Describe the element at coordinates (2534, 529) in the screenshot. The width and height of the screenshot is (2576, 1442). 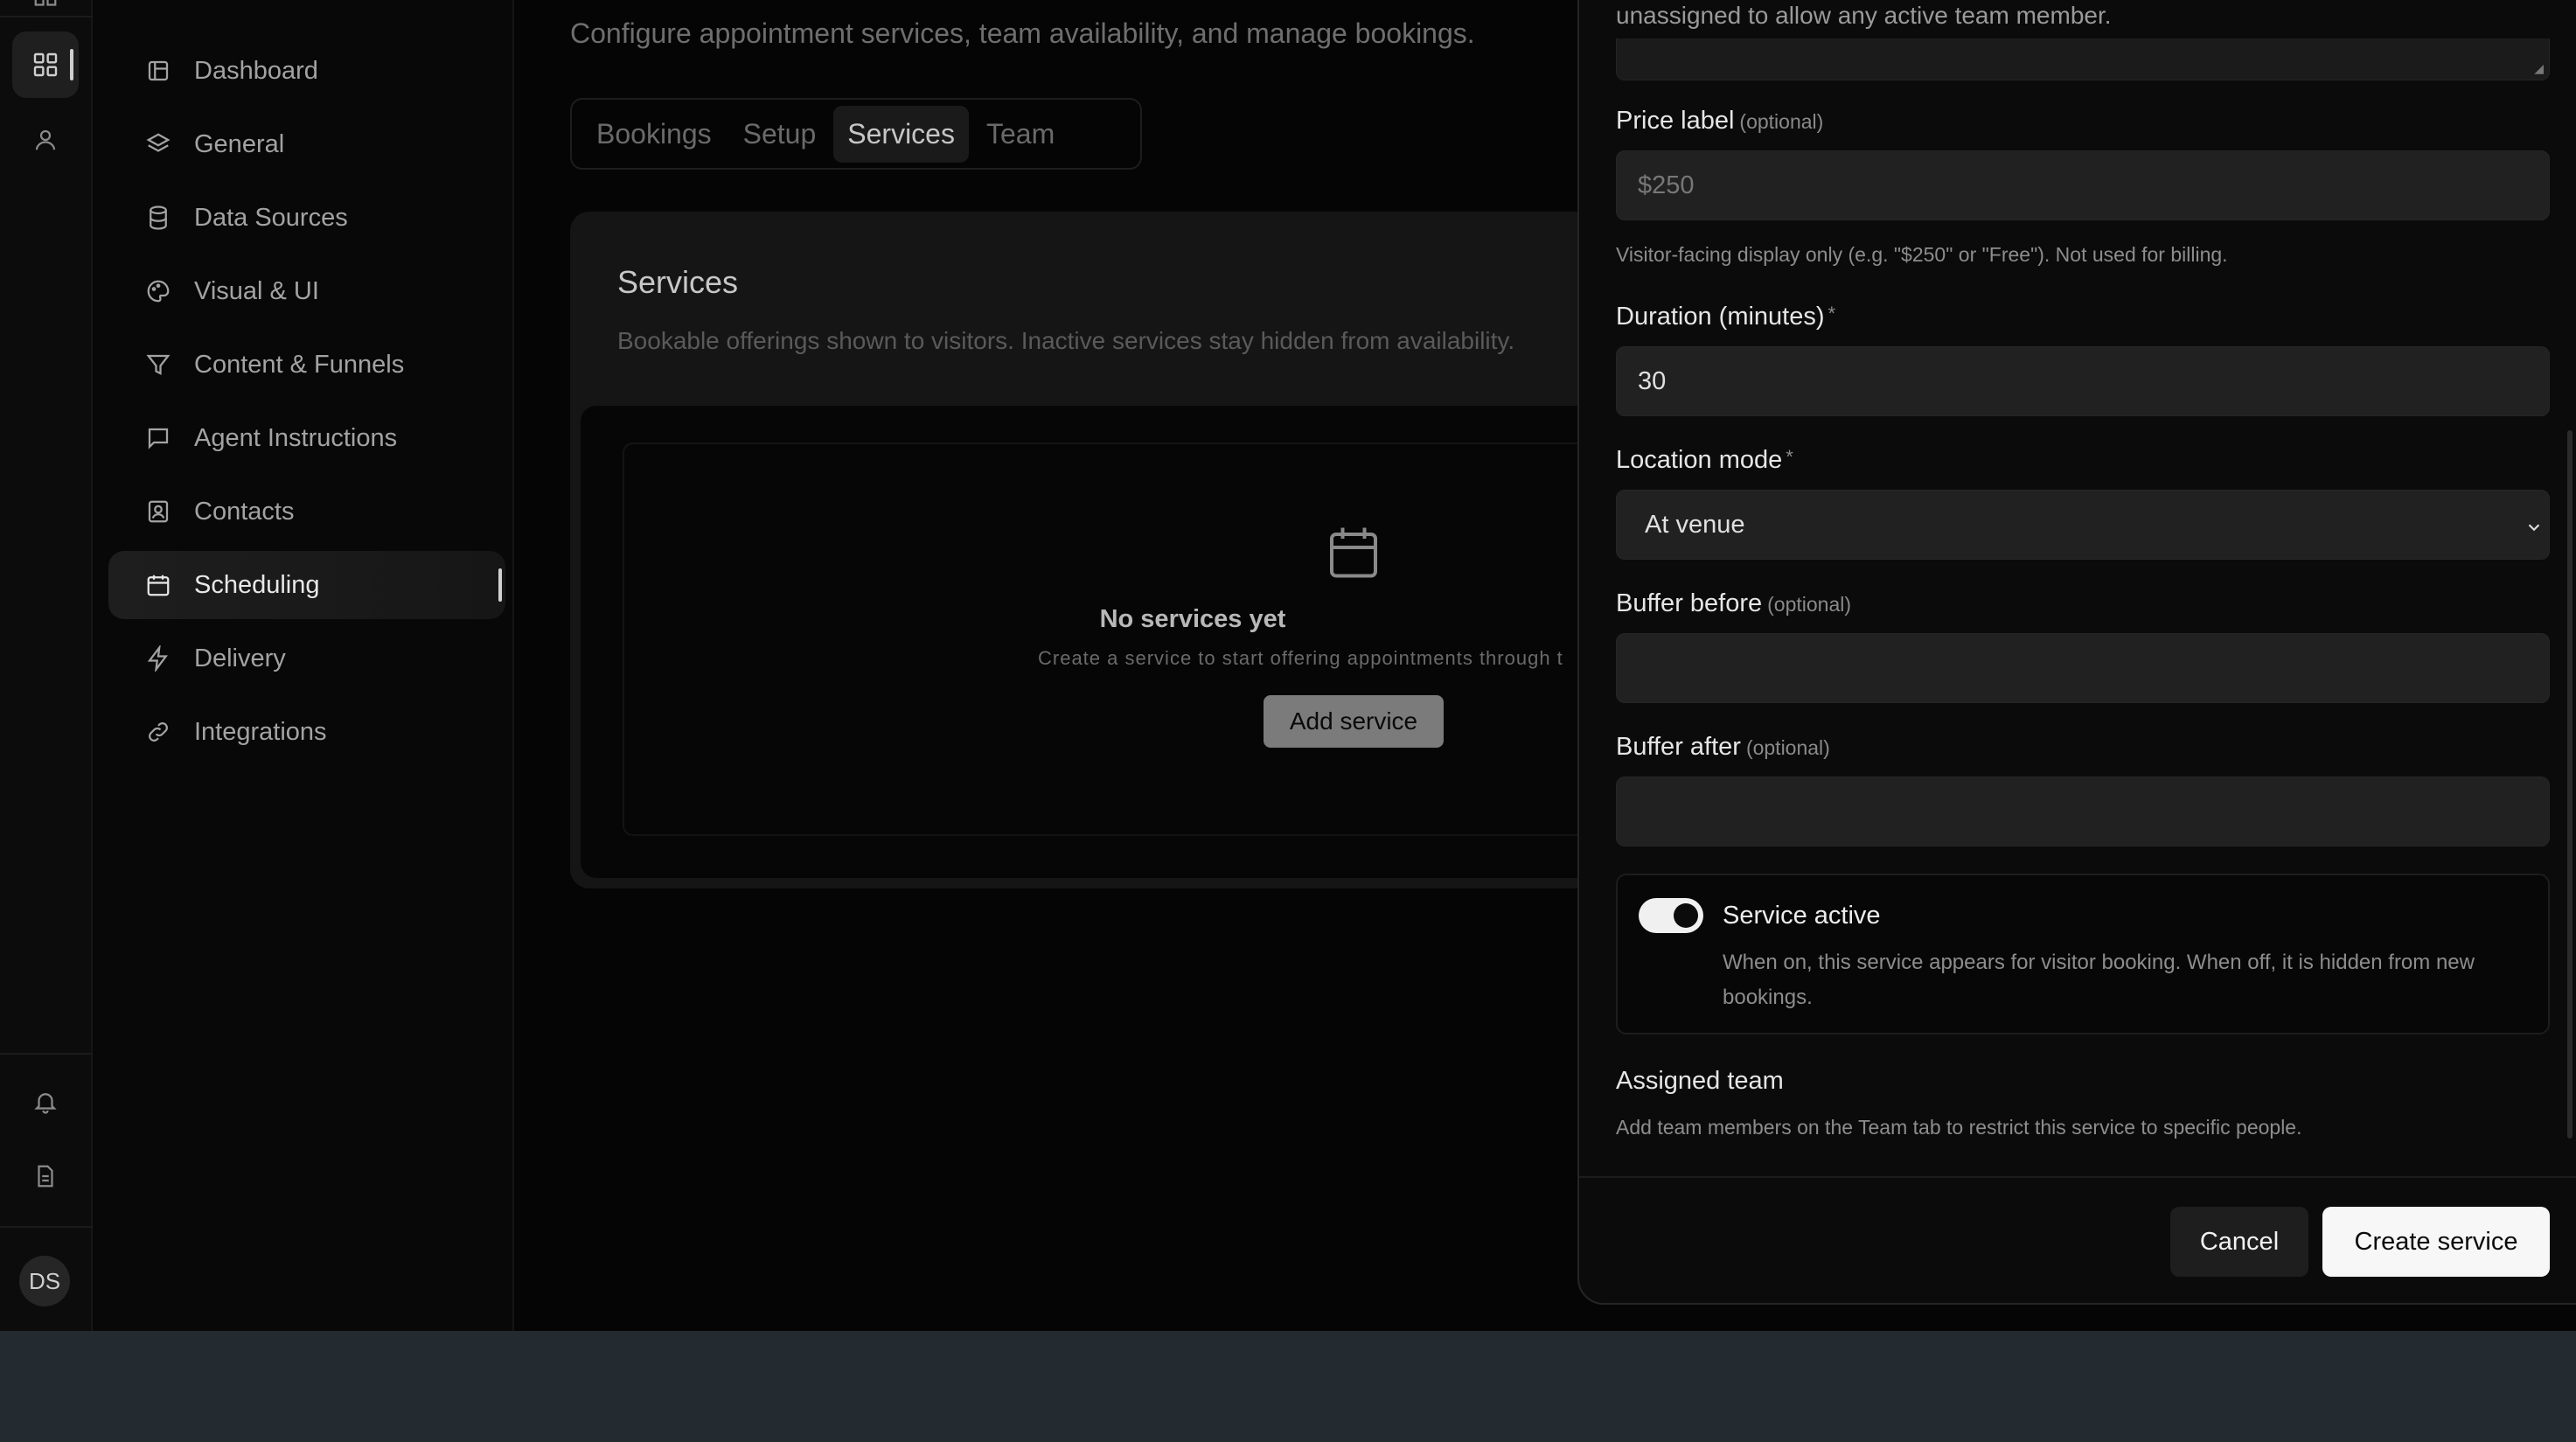
I see `chevron-down-icon` at that location.